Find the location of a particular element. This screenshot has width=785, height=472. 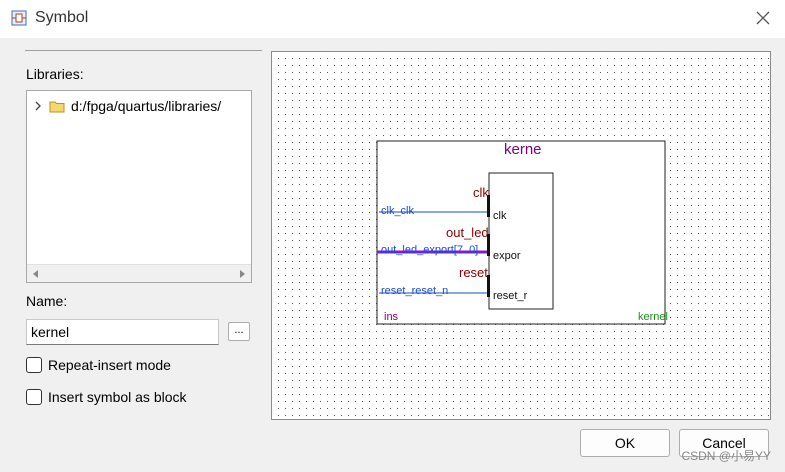

separator is located at coordinates (143, 50).